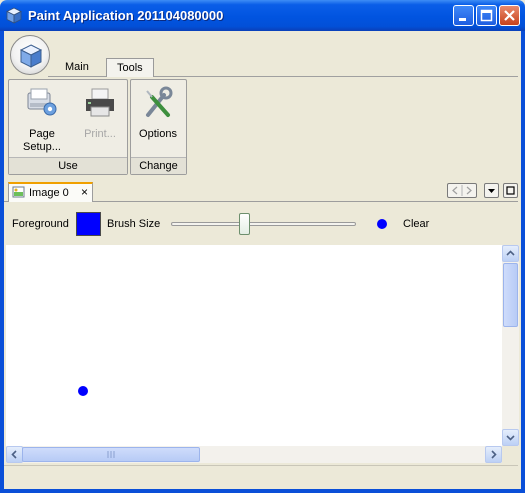  What do you see at coordinates (462, 19) in the screenshot?
I see `minimize-icon` at bounding box center [462, 19].